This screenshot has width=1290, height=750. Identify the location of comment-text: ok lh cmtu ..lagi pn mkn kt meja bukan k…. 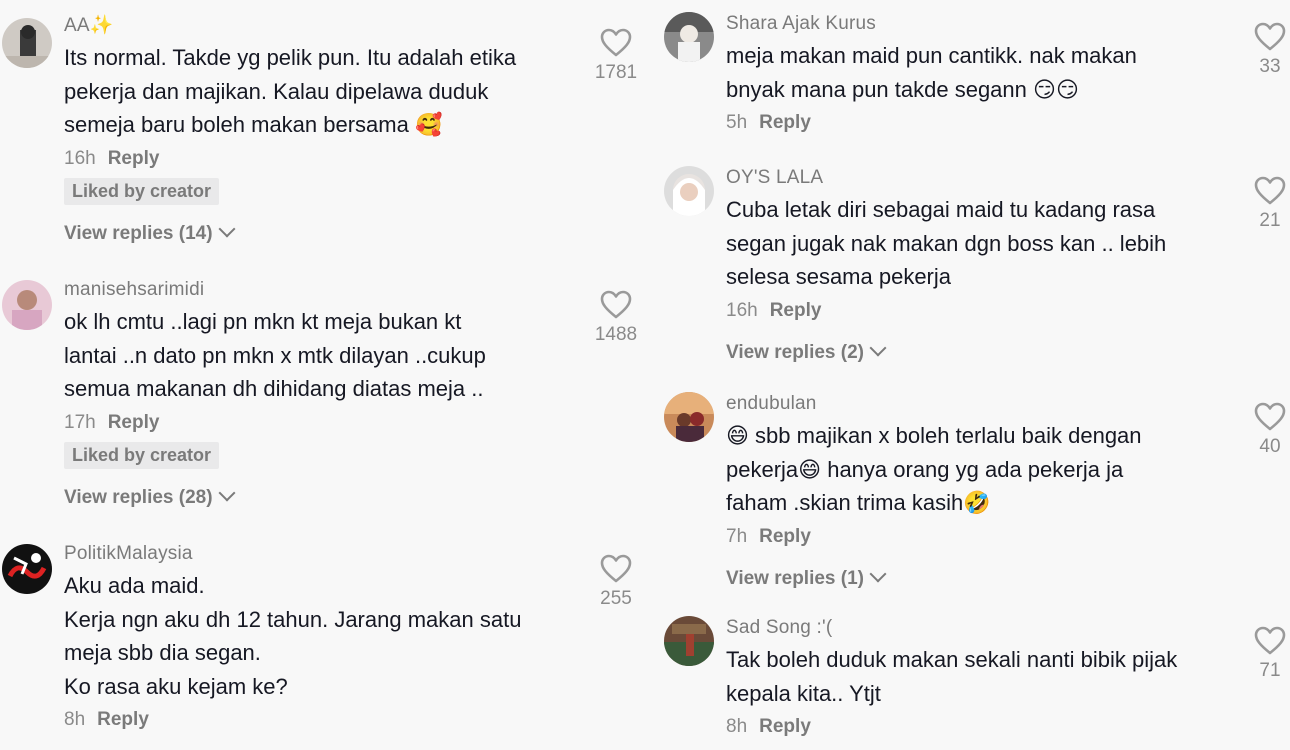
(275, 355).